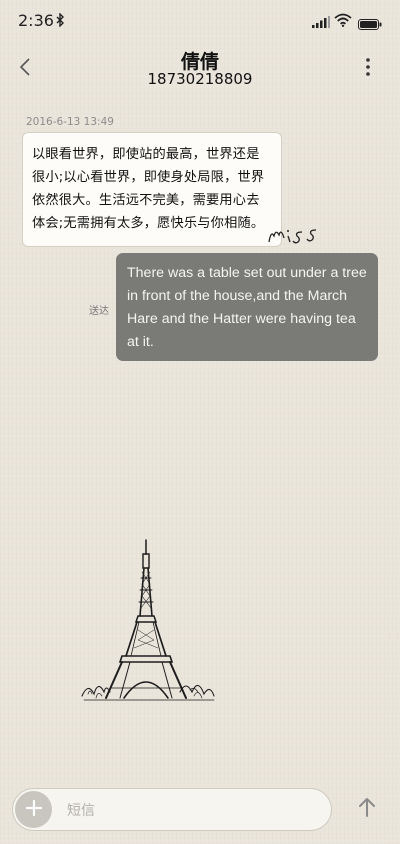  I want to click on delivery-status: 送达, so click(99, 311).